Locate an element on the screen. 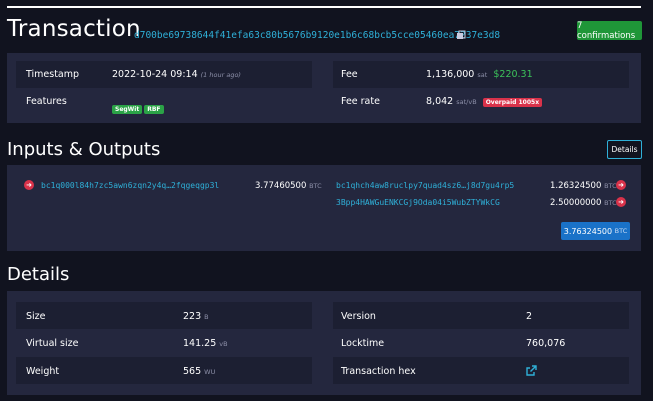  hex-row: Transaction hex is located at coordinates (481, 370).